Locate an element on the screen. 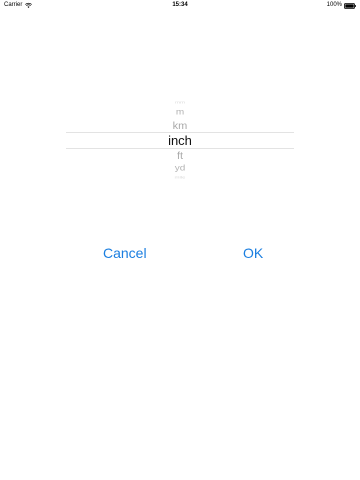 This screenshot has height=480, width=360. ok-button: OK is located at coordinates (253, 253).